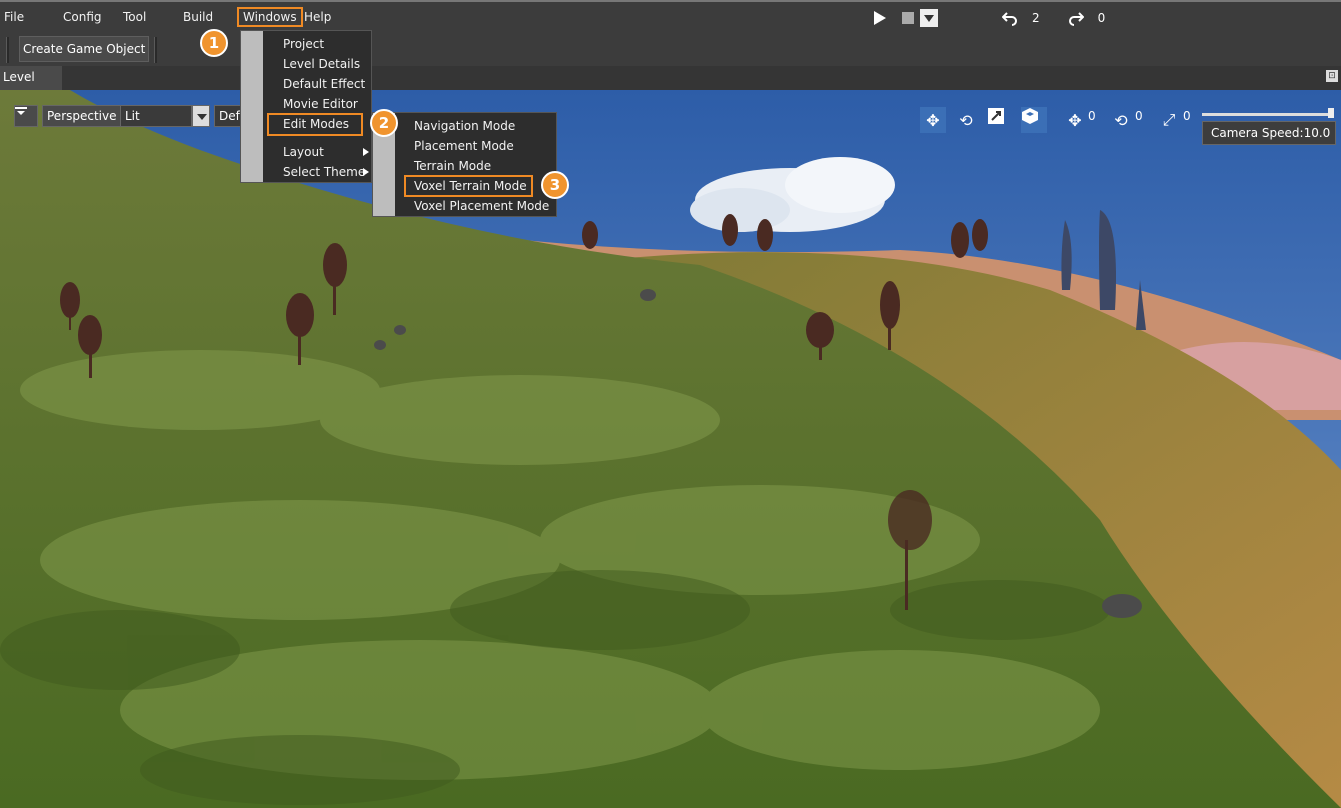 The height and width of the screenshot is (808, 1341). I want to click on step-callout-2: 2, so click(384, 123).